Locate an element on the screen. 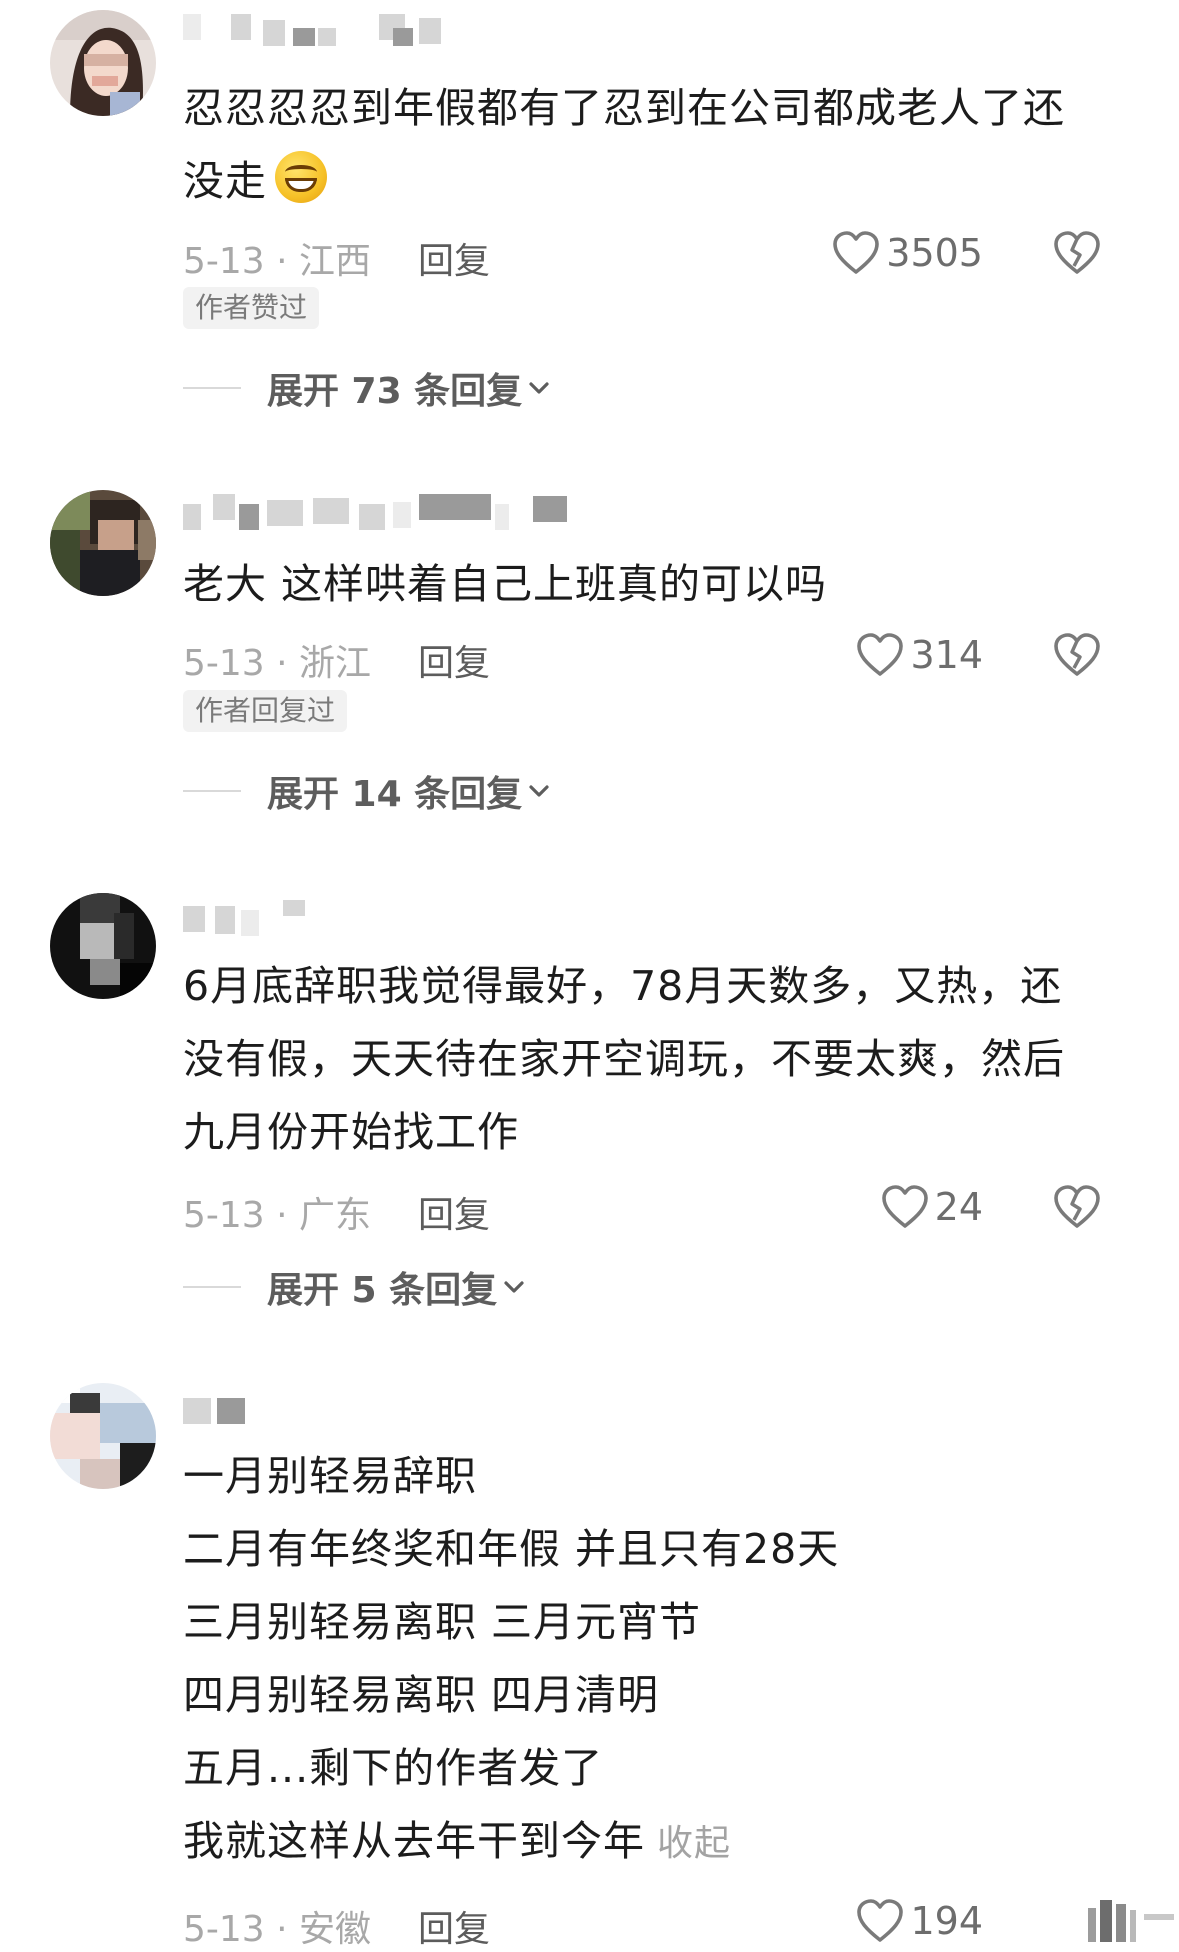 Image resolution: width=1179 pixels, height=1952 pixels. comment-meta: 5-13 · 广东 回复 24 is located at coordinates (663, 1209).